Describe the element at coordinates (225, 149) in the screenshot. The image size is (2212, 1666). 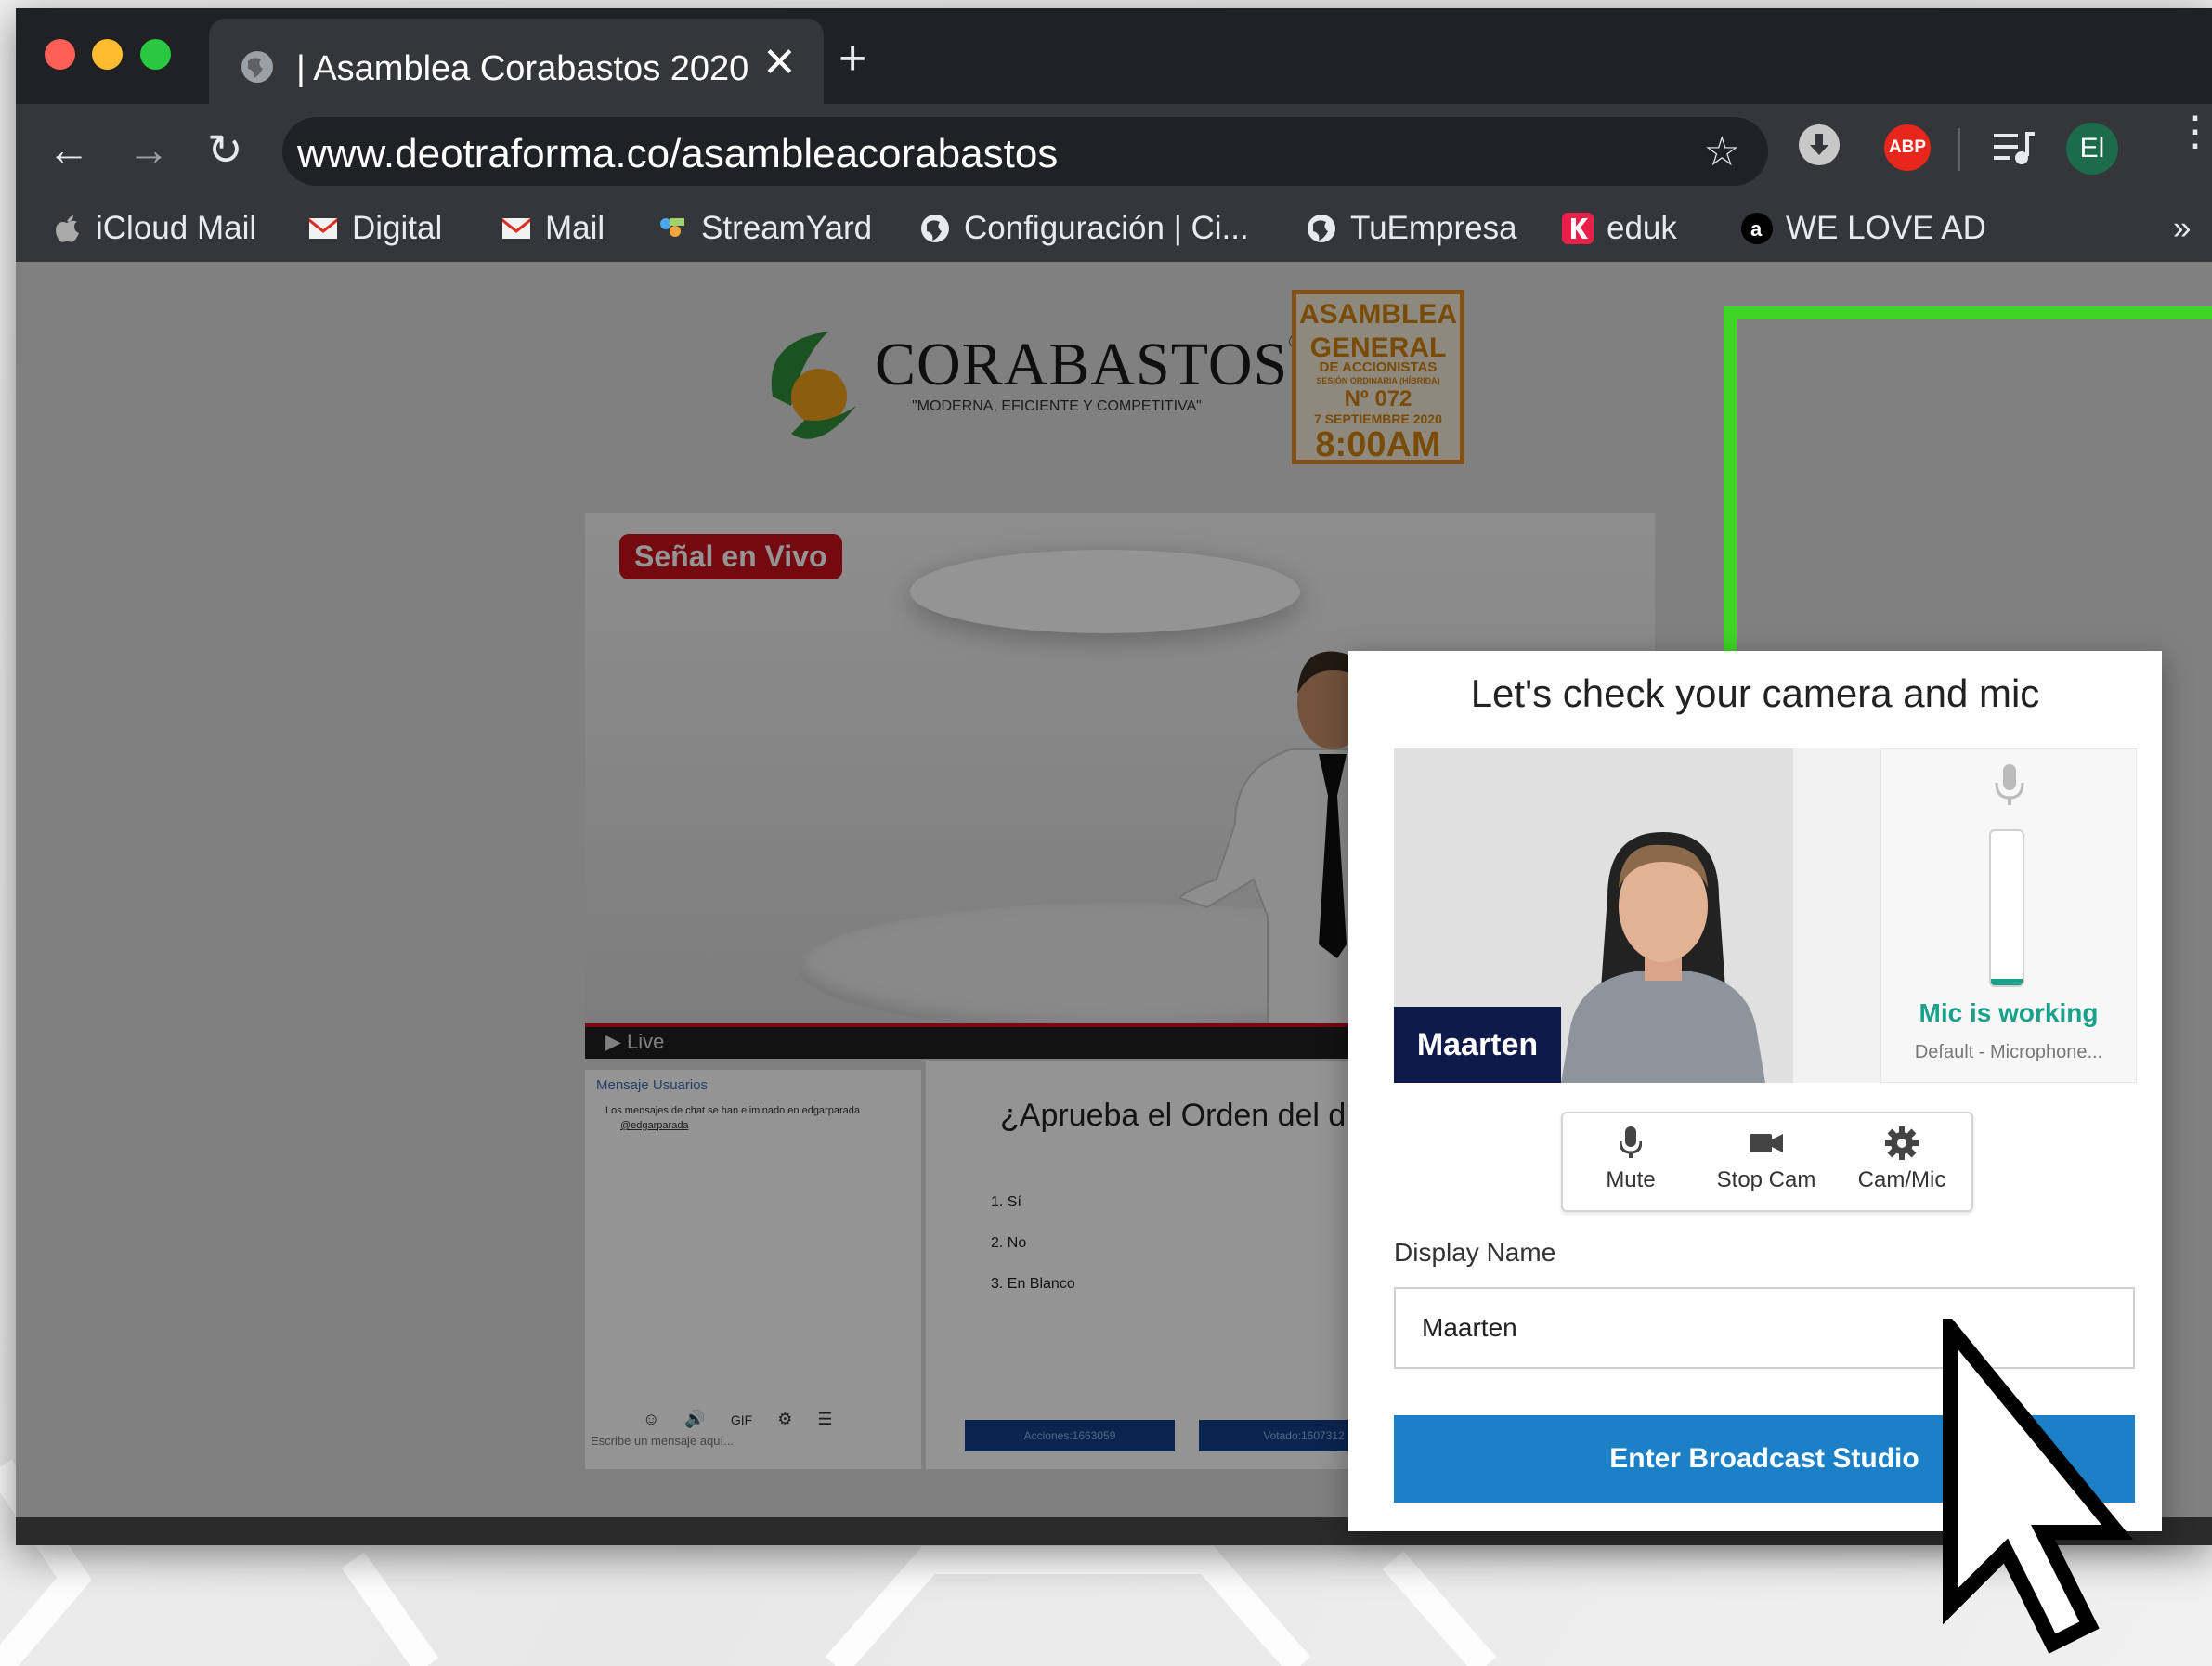
I see `reload-icon: ↻` at that location.